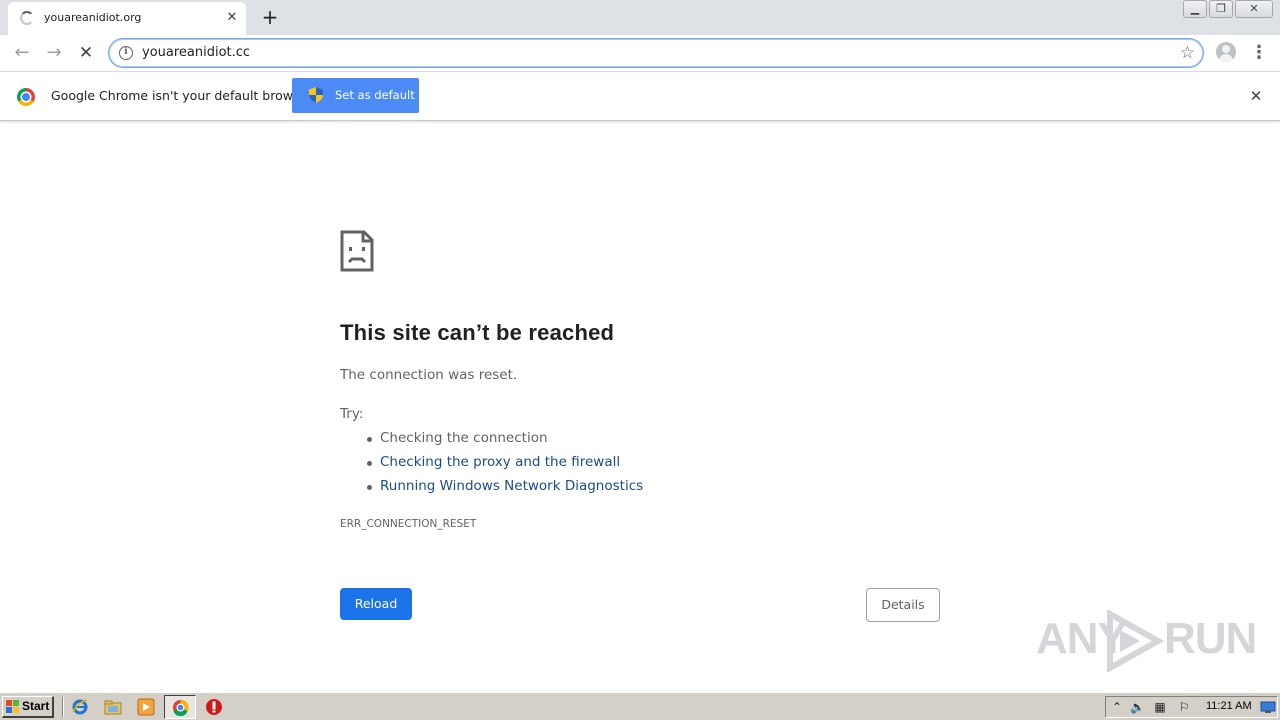 Image resolution: width=1280 pixels, height=720 pixels. What do you see at coordinates (126, 53) in the screenshot?
I see `site-info-icon: i` at bounding box center [126, 53].